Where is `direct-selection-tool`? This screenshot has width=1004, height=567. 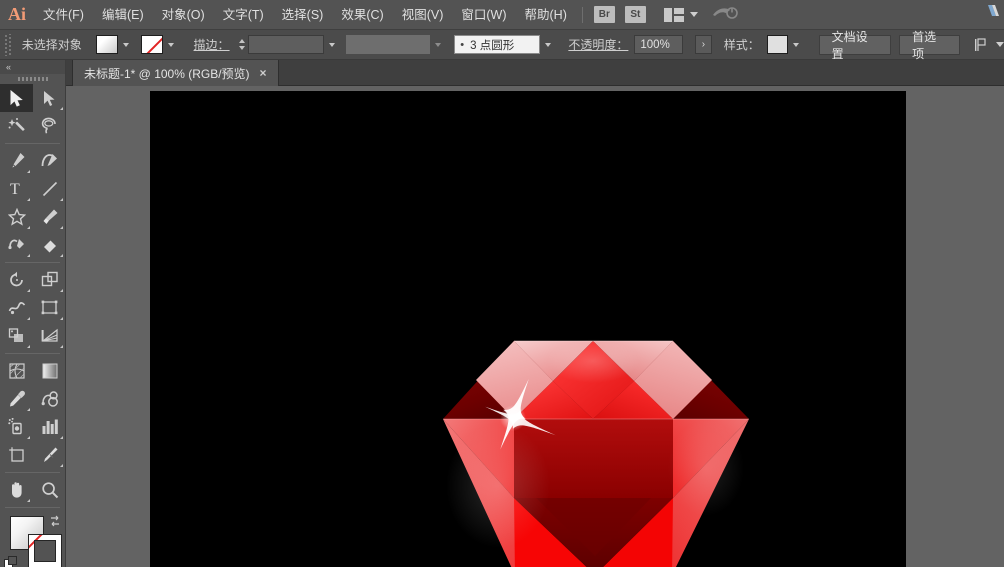
direct-selection-tool is located at coordinates (49, 98).